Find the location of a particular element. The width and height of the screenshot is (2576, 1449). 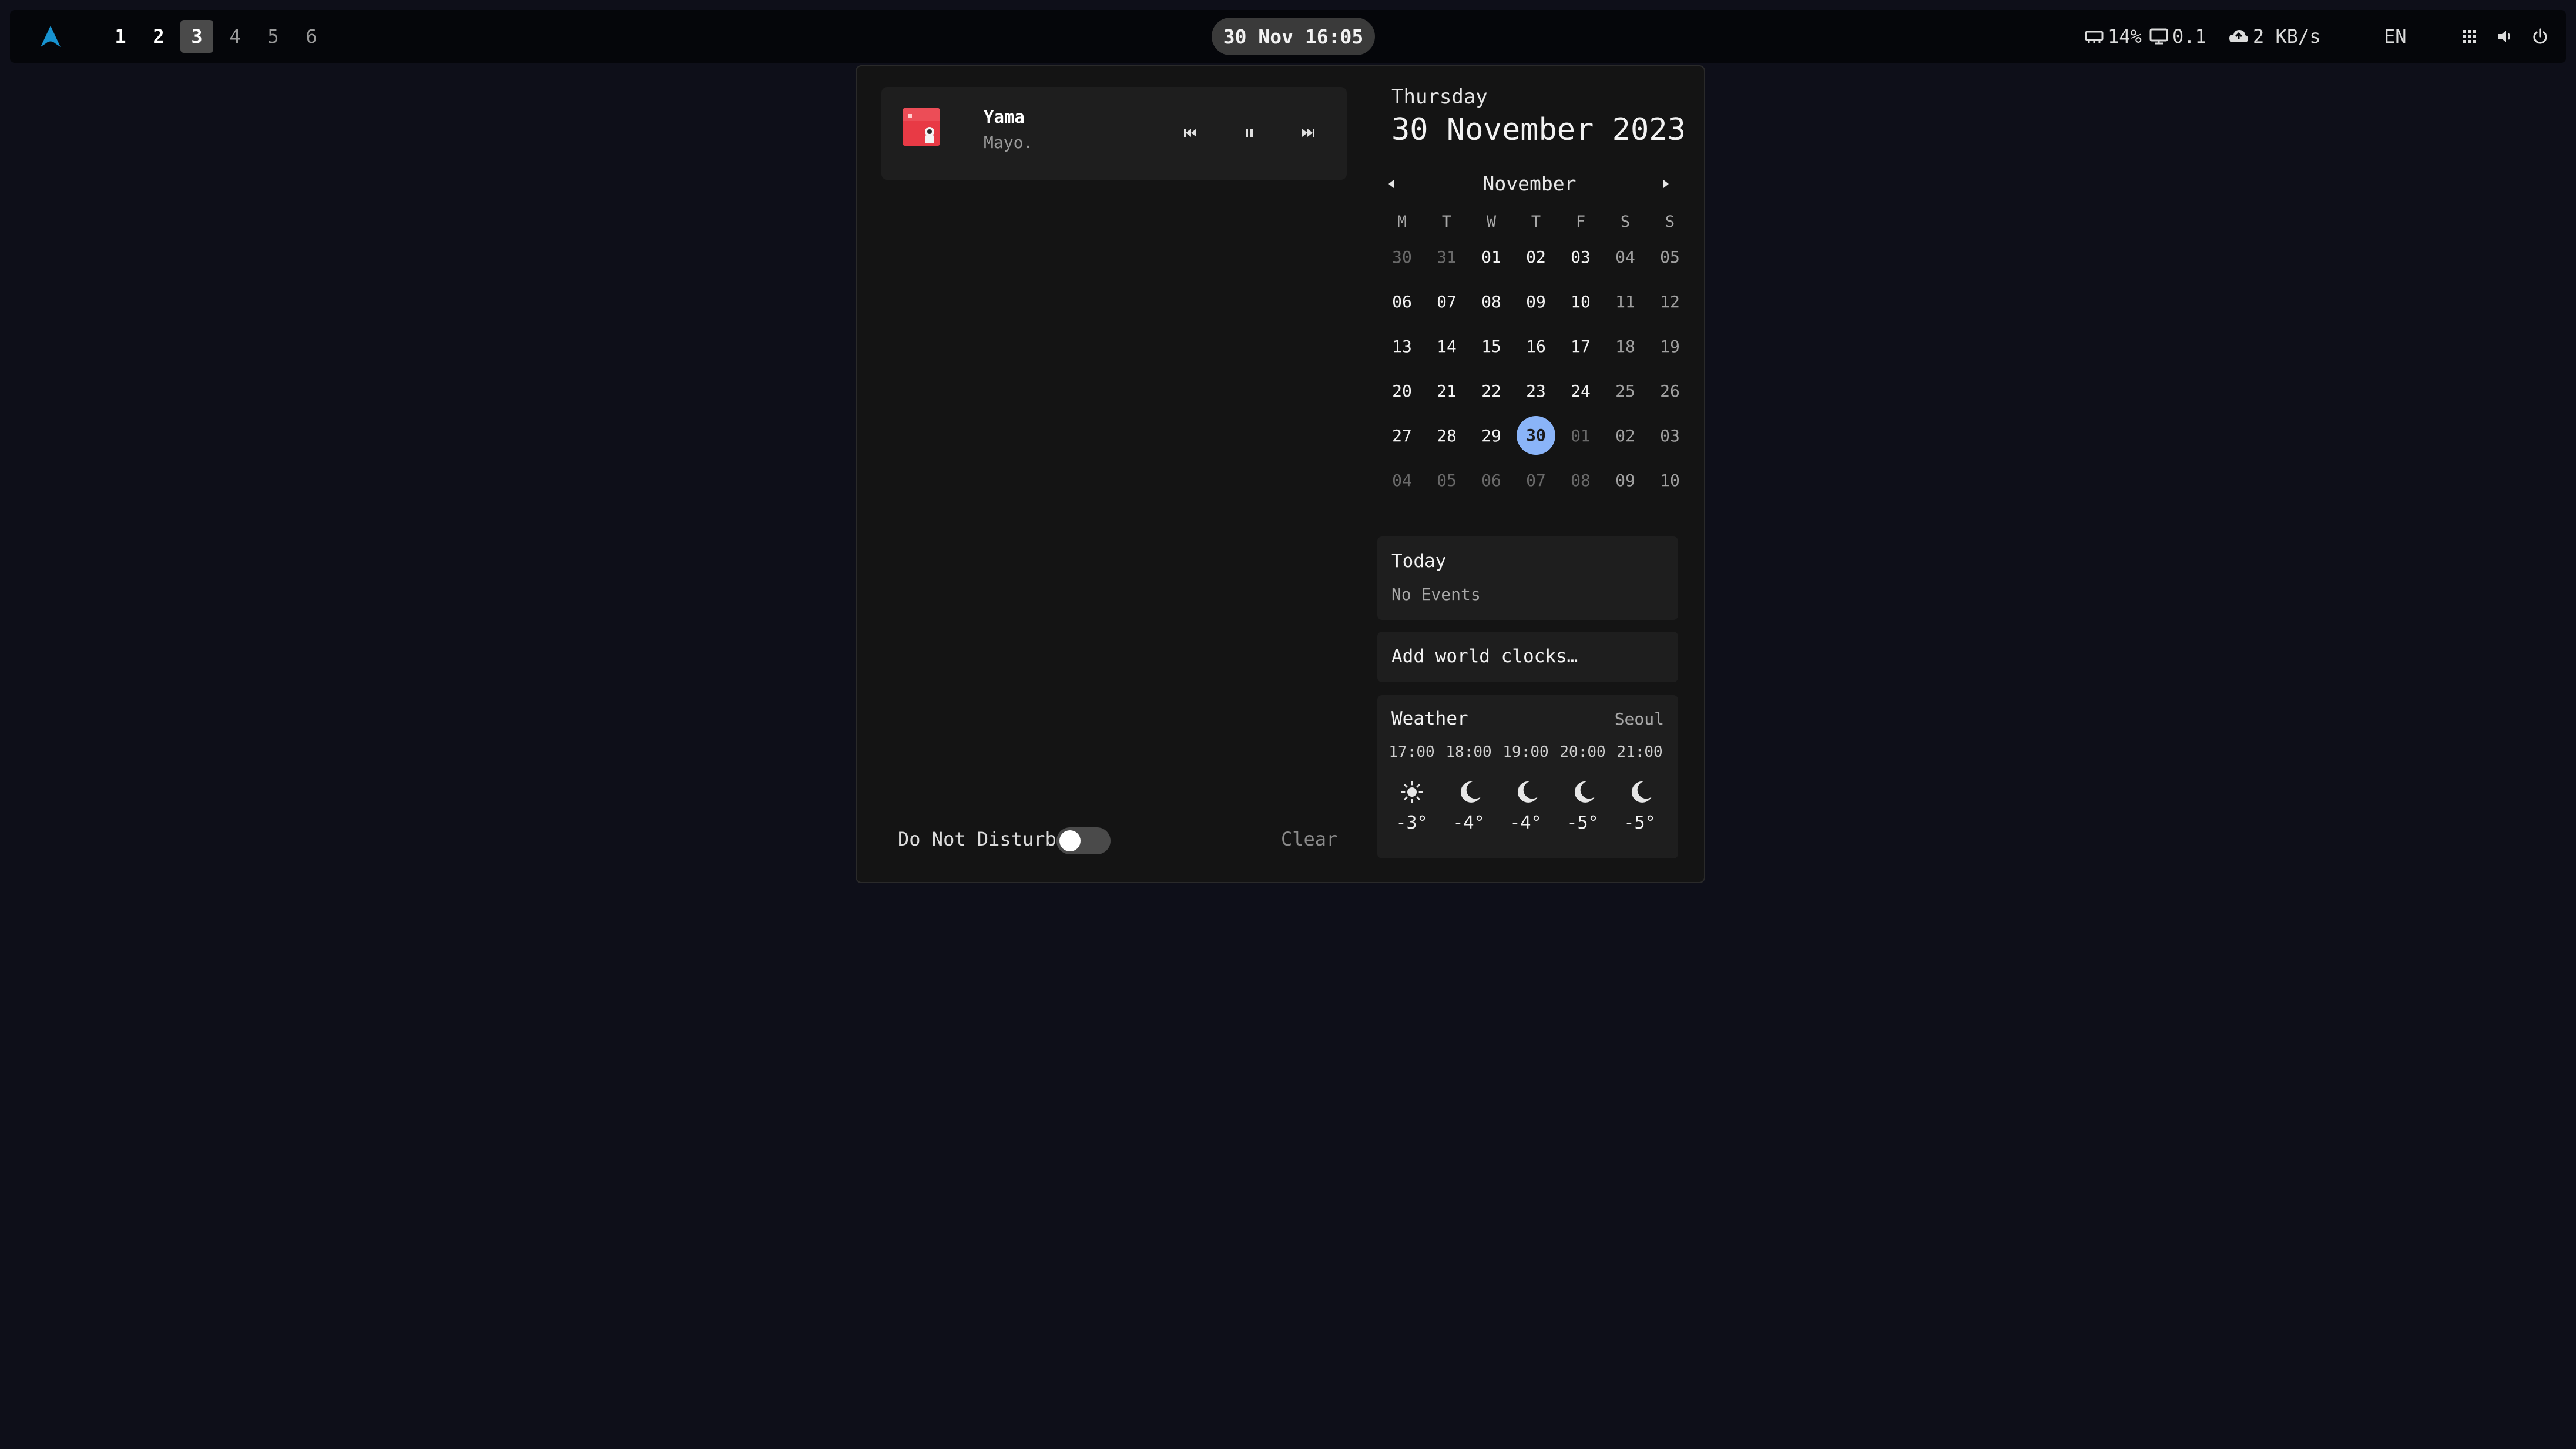

calendar-day: 31 is located at coordinates (1446, 257).